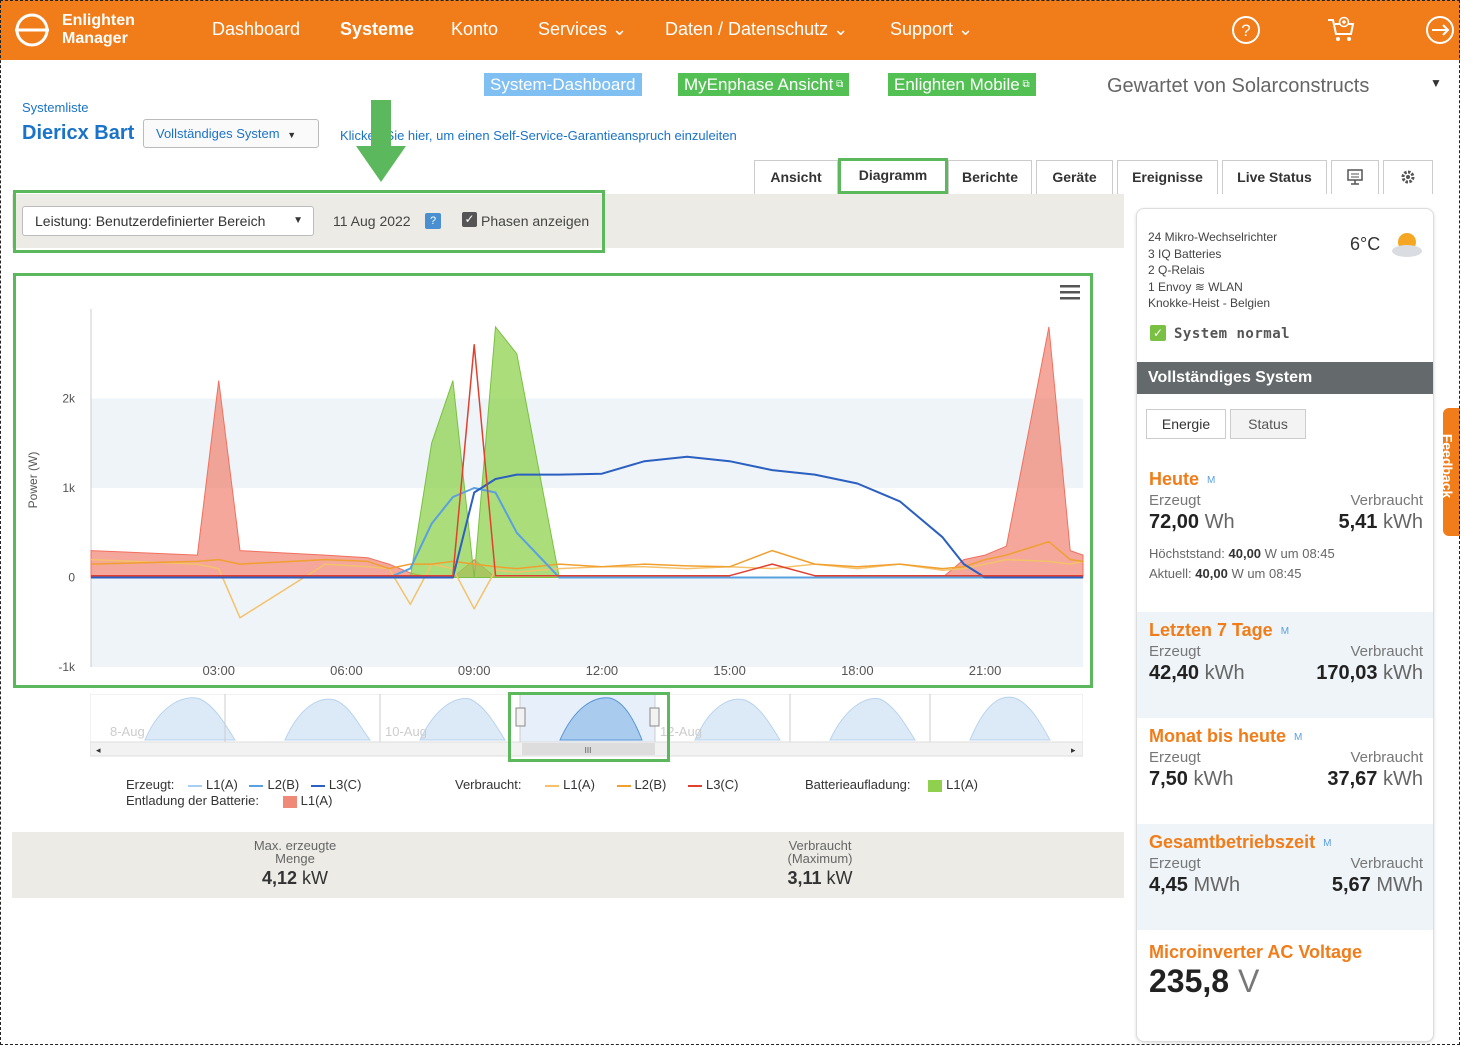  I want to click on legend-battery-charge: Batterieaufladung: L1(A), so click(891, 784).